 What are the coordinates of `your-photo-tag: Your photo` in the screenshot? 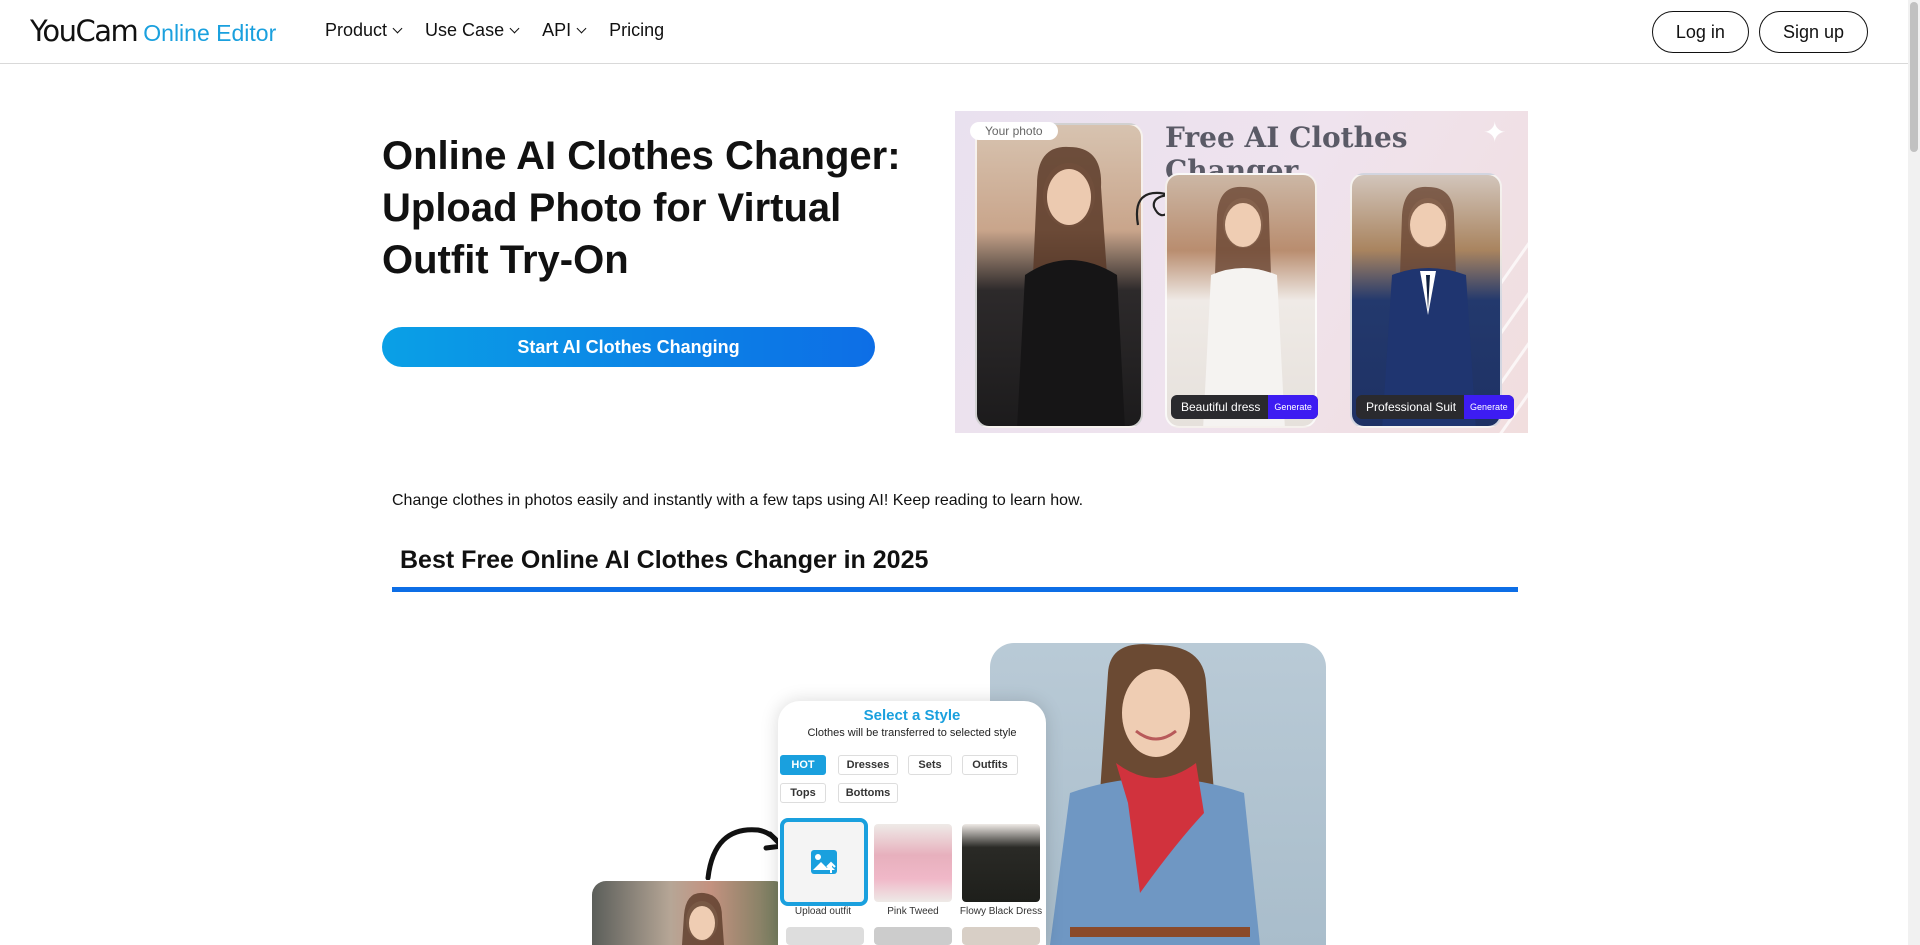 It's located at (1014, 131).